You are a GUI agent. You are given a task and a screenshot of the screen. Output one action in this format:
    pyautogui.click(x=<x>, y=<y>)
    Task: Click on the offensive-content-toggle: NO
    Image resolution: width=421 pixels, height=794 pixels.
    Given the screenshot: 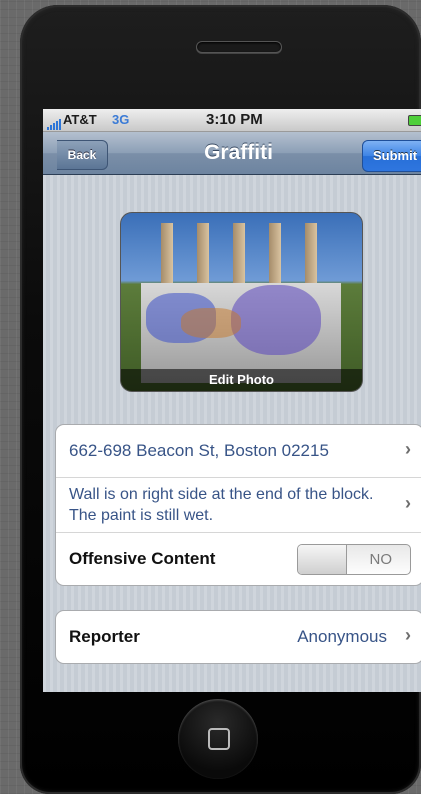 What is the action you would take?
    pyautogui.click(x=354, y=559)
    